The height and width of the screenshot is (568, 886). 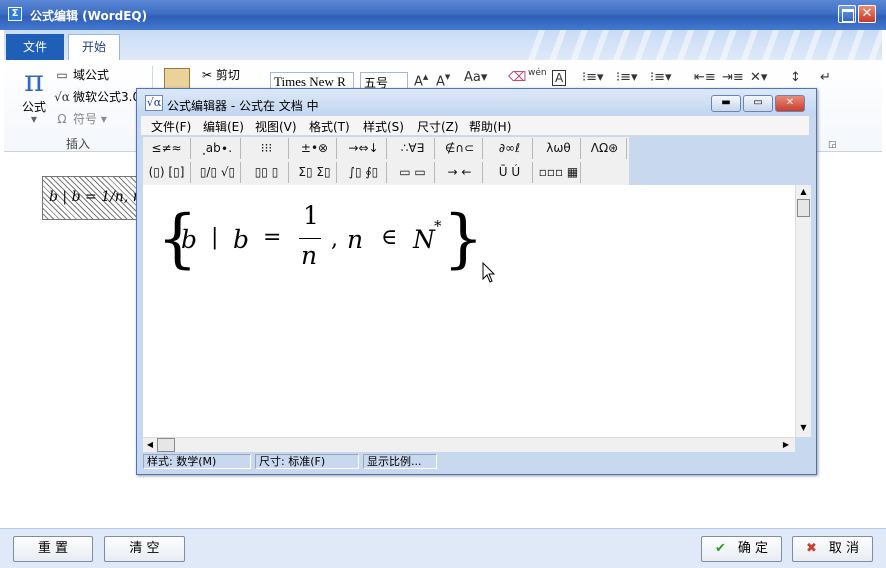 What do you see at coordinates (35, 47) in the screenshot?
I see `tab-file: 文件` at bounding box center [35, 47].